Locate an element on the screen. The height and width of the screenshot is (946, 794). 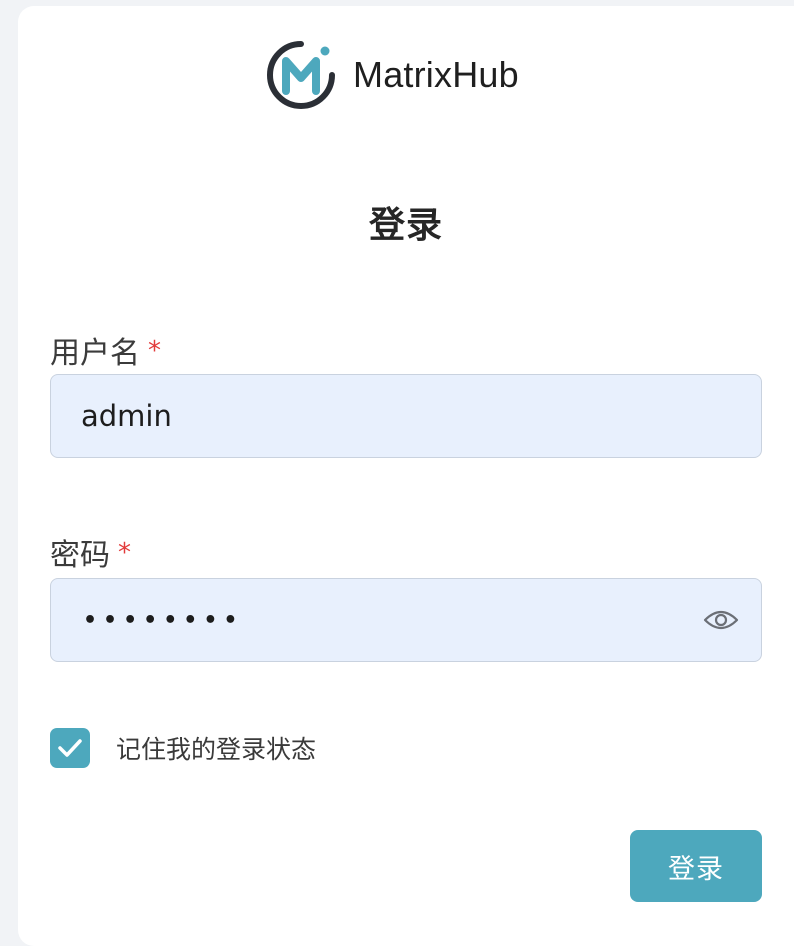
password-required-mark: * is located at coordinates (124, 553).